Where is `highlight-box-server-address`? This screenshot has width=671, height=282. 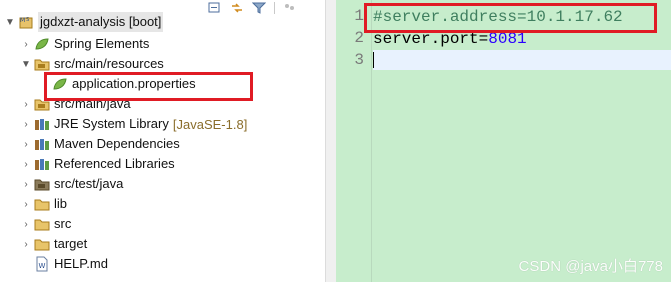 highlight-box-server-address is located at coordinates (510, 18).